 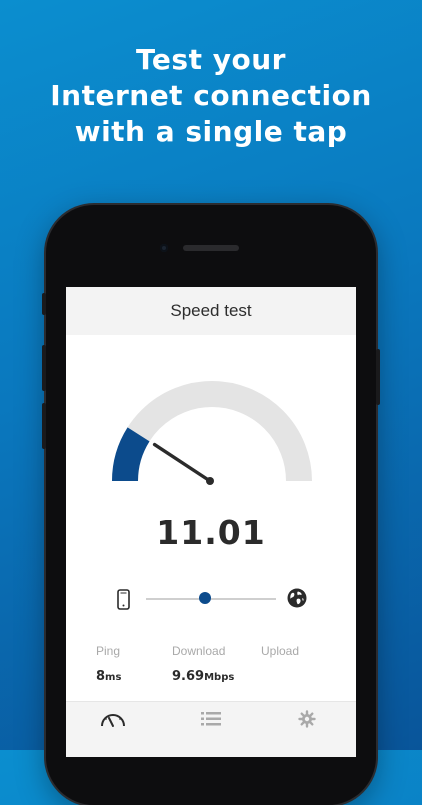 I want to click on gauge-needle-hub, so click(x=210, y=481).